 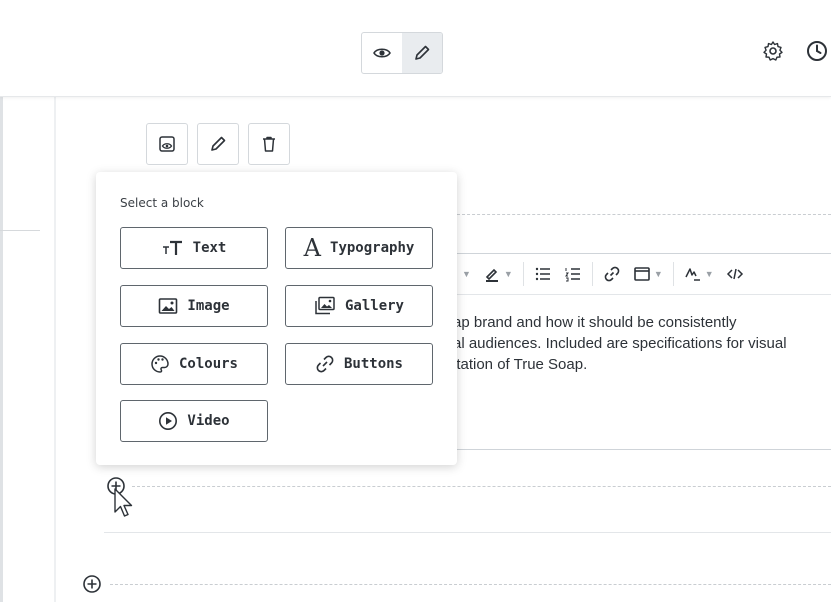 I want to click on block-divider, so click(x=641, y=214).